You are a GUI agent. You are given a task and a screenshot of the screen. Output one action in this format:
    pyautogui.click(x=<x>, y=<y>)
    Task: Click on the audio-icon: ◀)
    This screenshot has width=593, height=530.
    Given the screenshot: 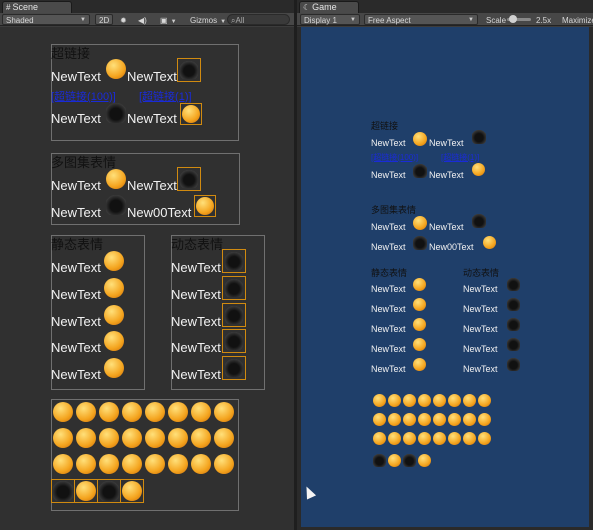 What is the action you would take?
    pyautogui.click(x=142, y=19)
    